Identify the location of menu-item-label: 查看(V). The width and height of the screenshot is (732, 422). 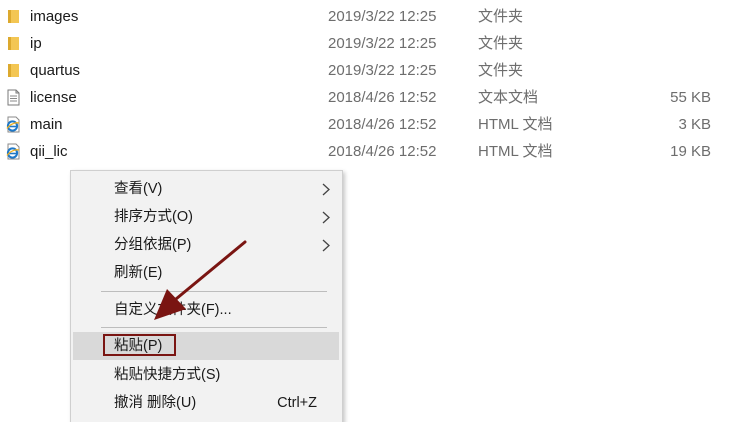
(138, 189).